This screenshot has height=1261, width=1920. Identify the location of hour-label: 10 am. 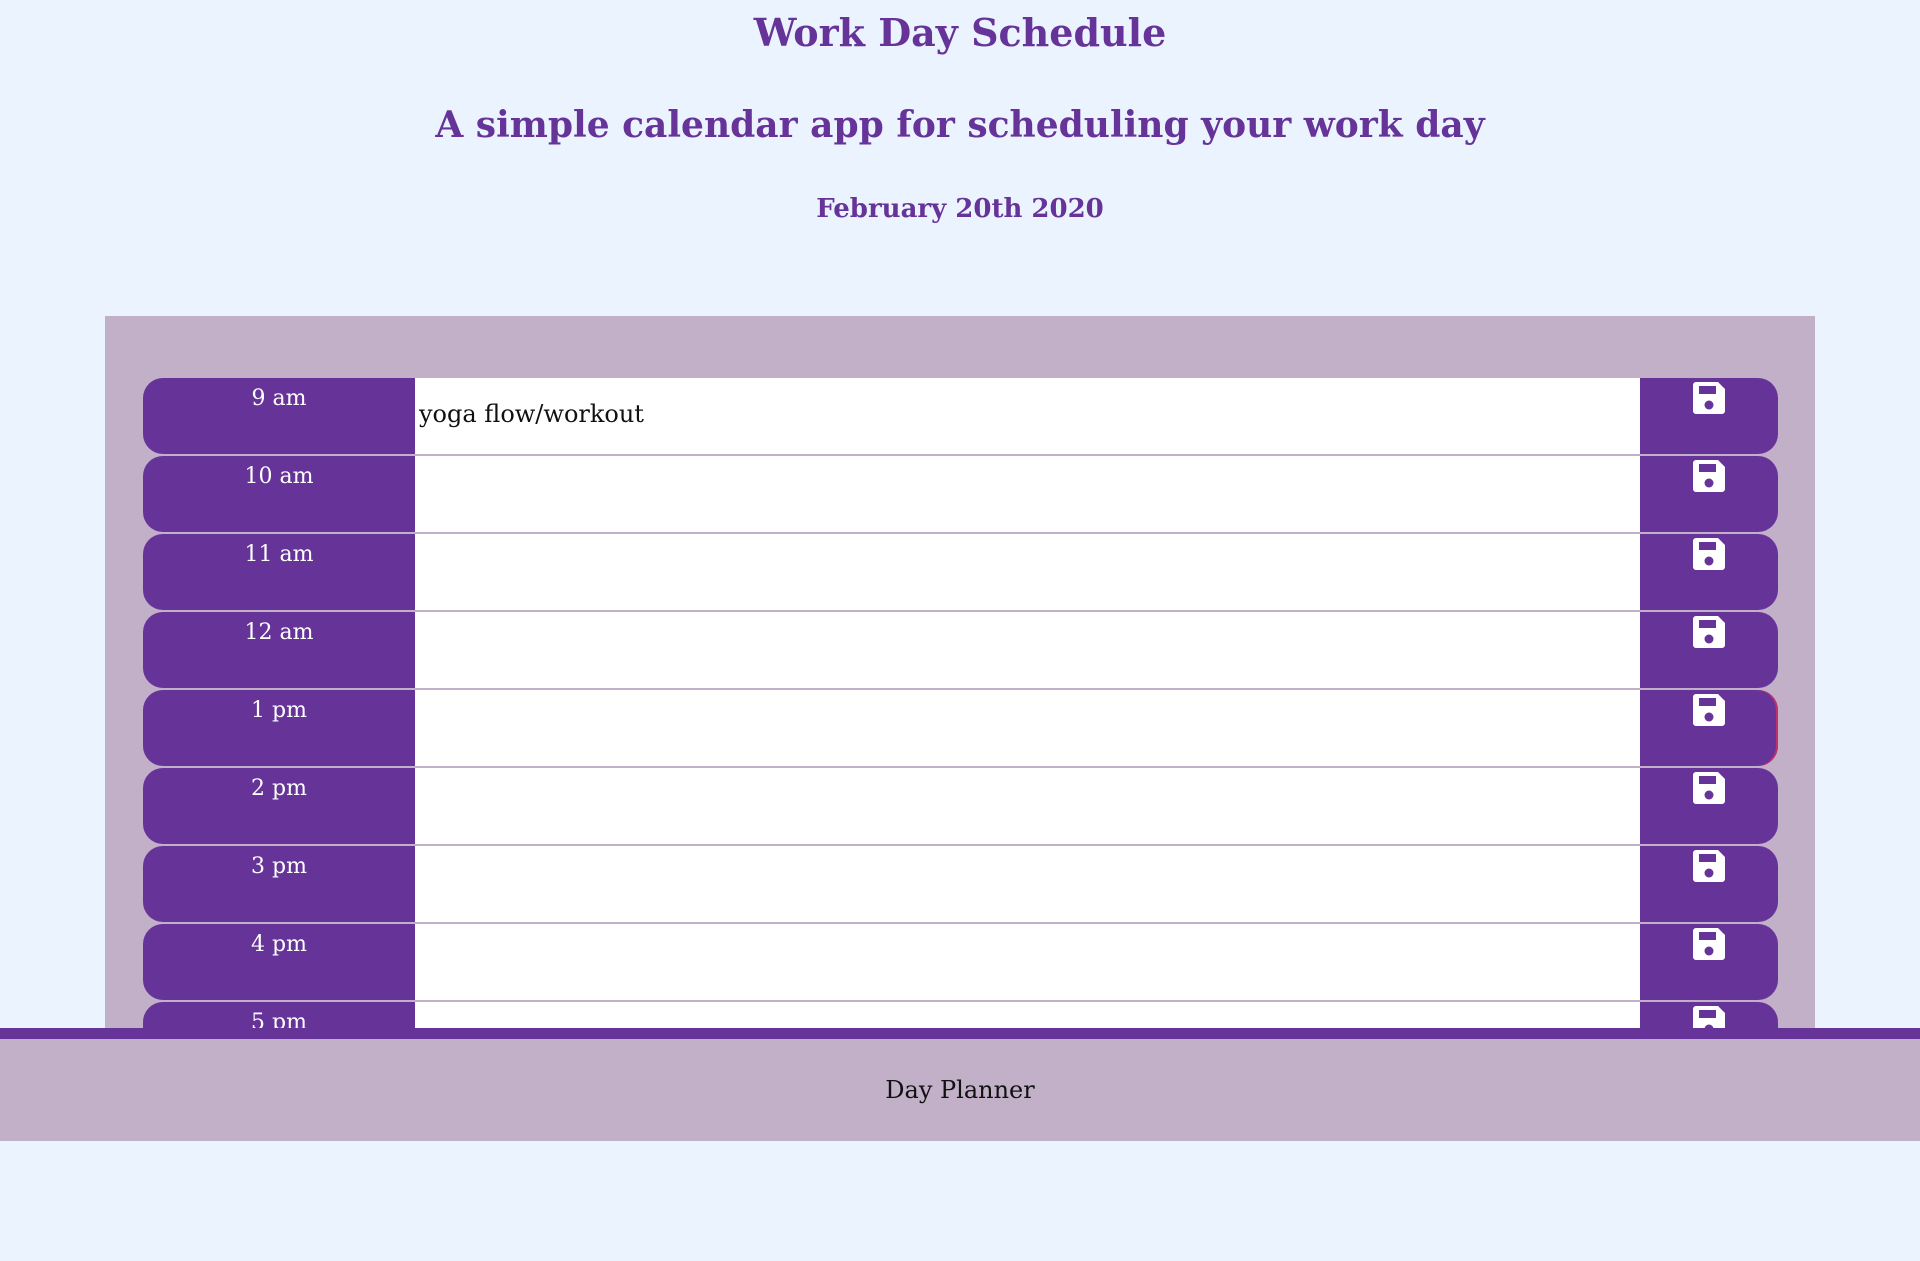
(279, 494).